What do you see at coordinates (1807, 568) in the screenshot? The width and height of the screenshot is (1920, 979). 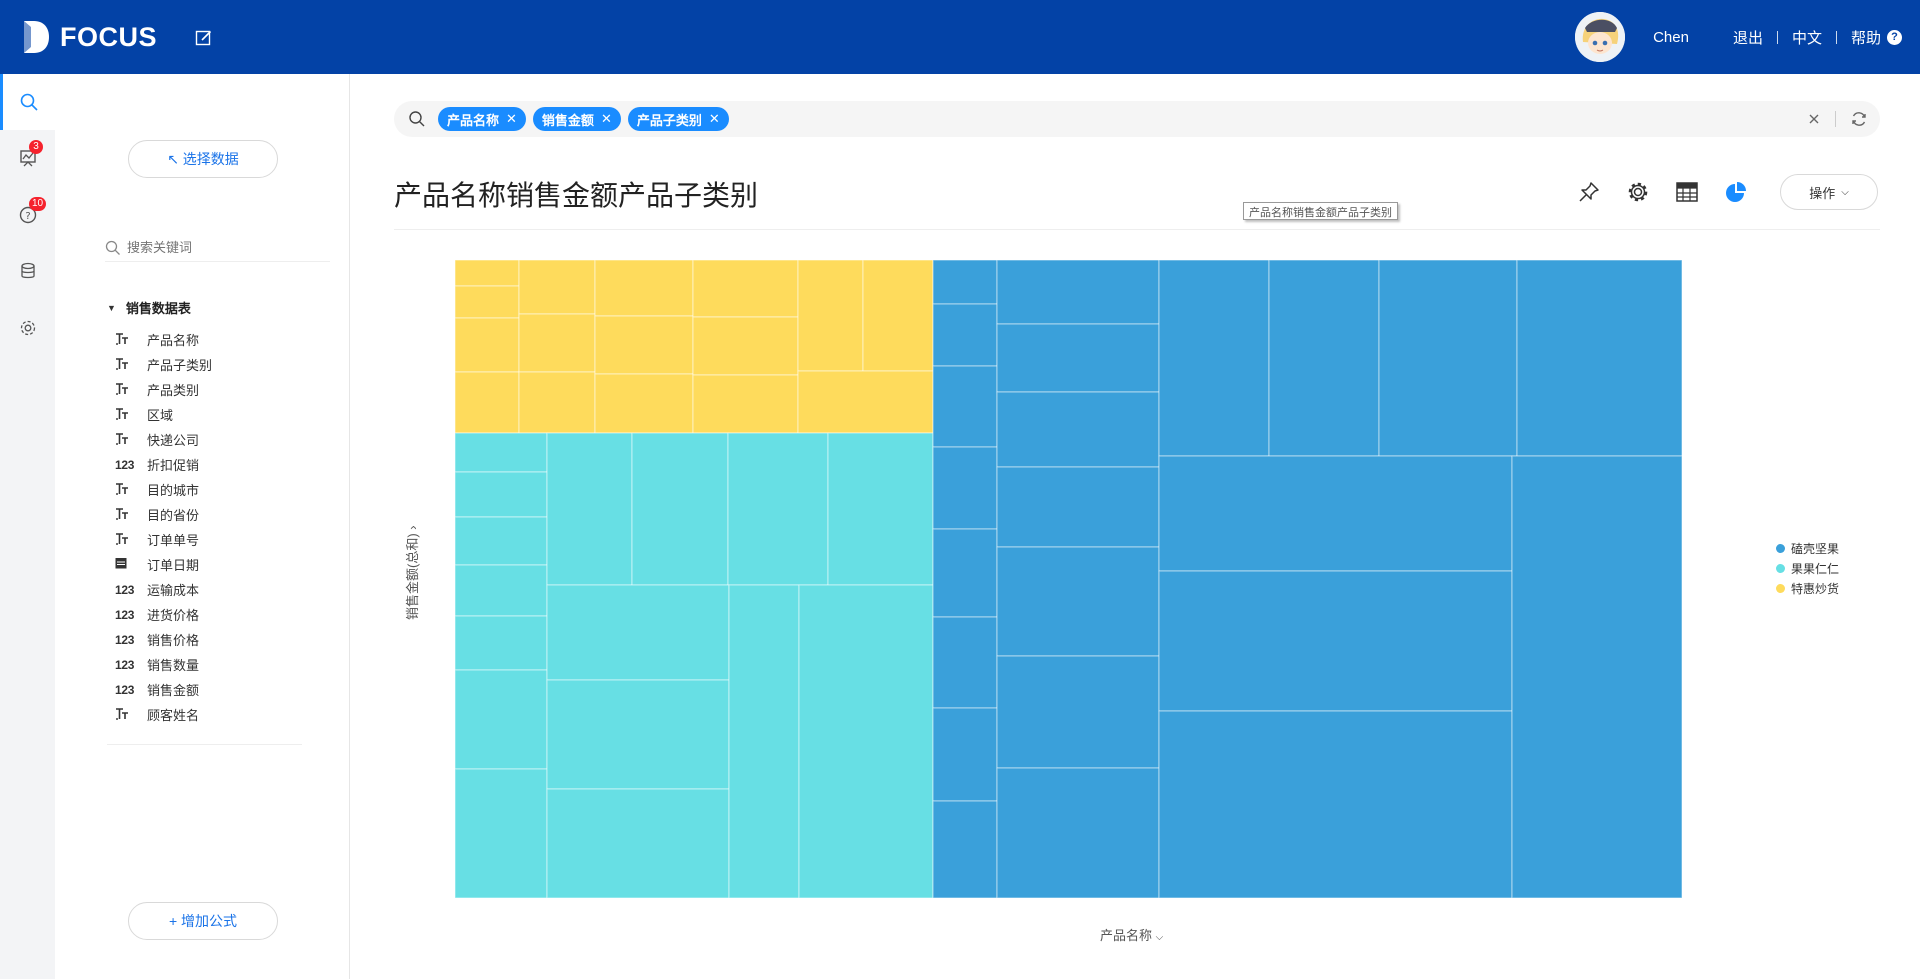 I see `legend-item: 果果仁仁` at bounding box center [1807, 568].